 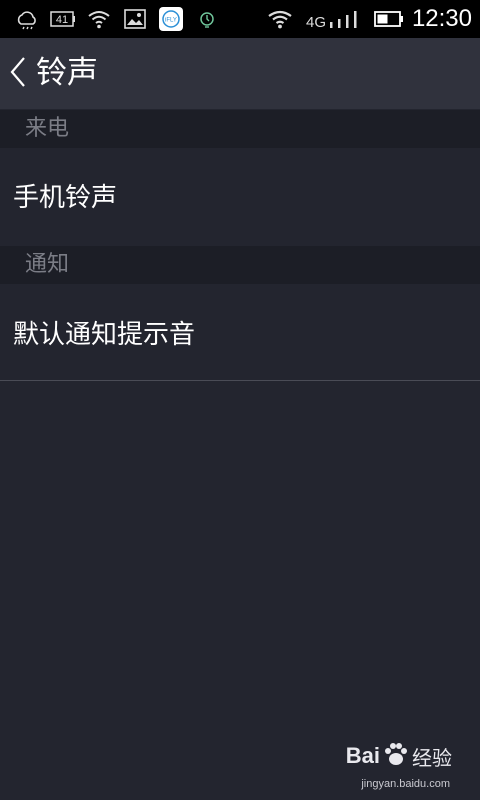 I want to click on divider, so click(x=240, y=380).